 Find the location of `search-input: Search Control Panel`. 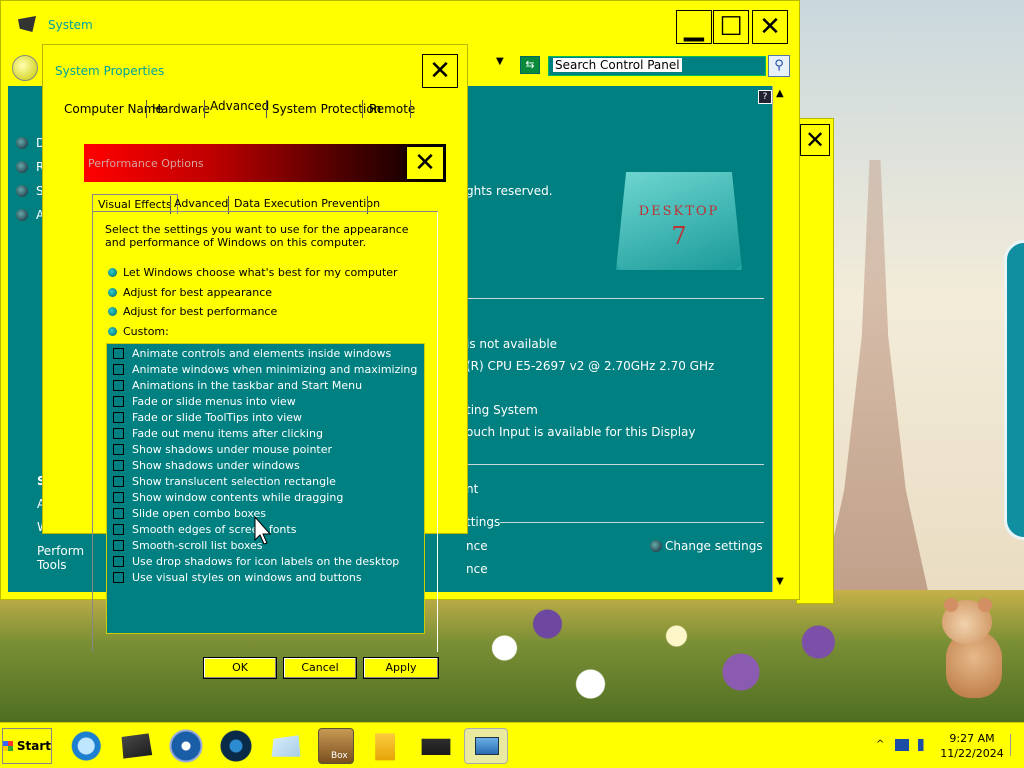

search-input: Search Control Panel is located at coordinates (657, 66).